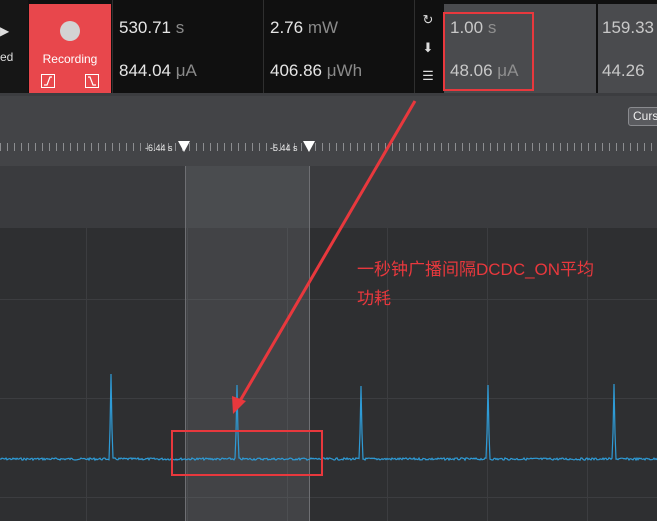 The width and height of the screenshot is (657, 521). Describe the element at coordinates (239, 405) in the screenshot. I see `annotation-arrowhead` at that location.